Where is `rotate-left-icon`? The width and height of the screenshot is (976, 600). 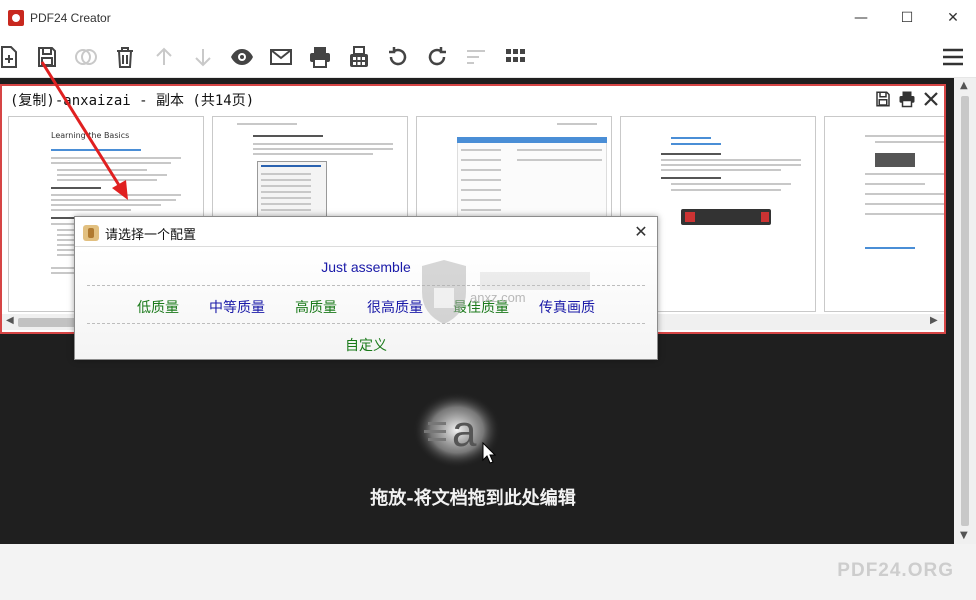 rotate-left-icon is located at coordinates (398, 56).